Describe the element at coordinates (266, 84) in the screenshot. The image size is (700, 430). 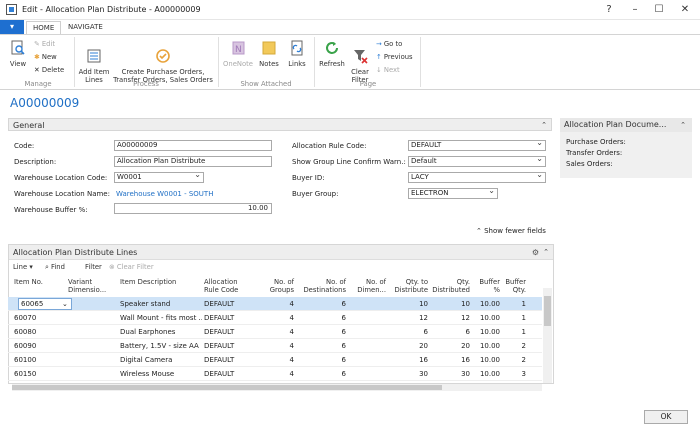
I see `group-show-attached: Show Attached` at that location.